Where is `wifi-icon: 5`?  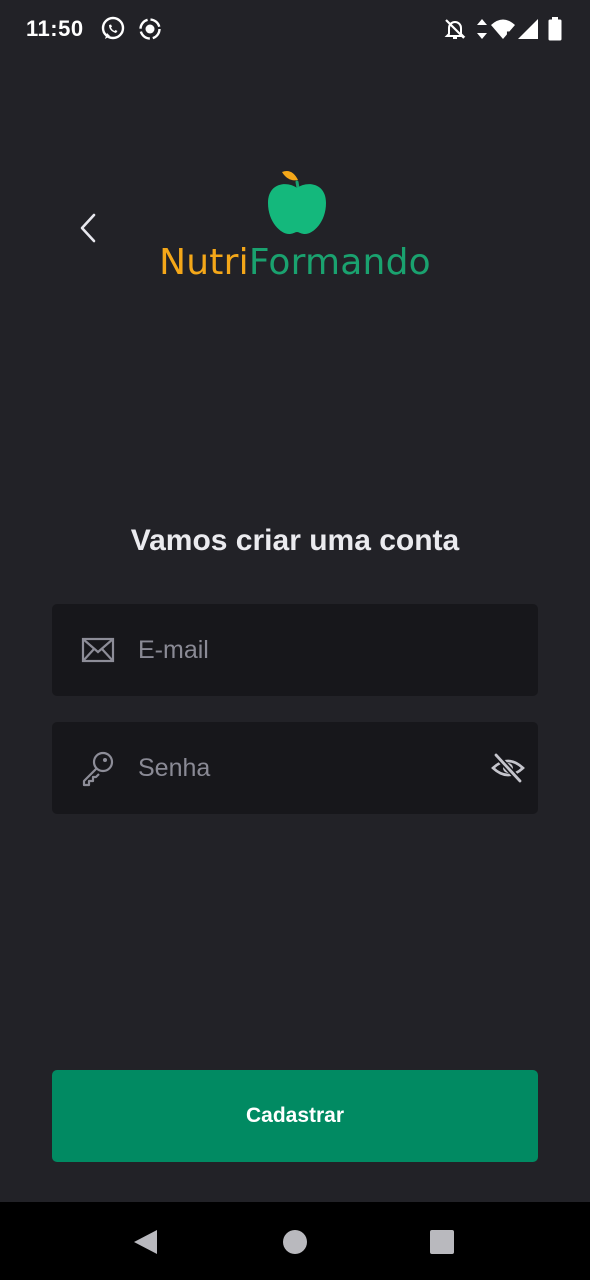
wifi-icon: 5 is located at coordinates (503, 30).